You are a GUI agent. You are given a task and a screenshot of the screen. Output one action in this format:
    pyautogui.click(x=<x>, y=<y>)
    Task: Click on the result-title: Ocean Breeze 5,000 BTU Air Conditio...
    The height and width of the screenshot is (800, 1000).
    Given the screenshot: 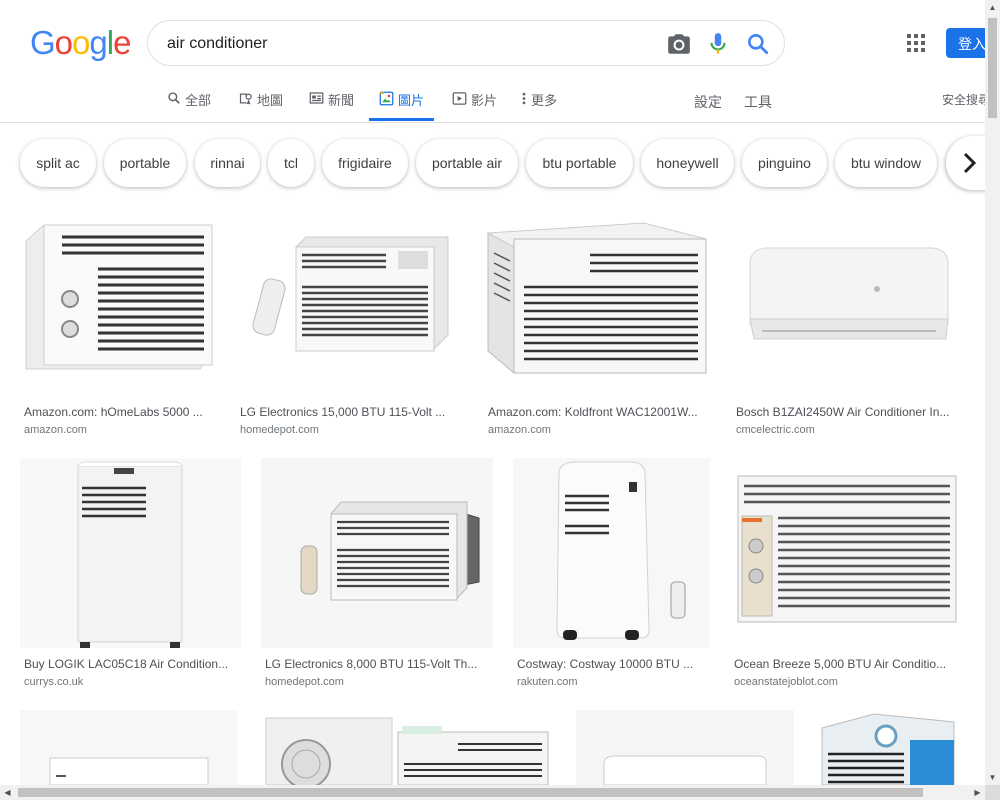 What is the action you would take?
    pyautogui.click(x=847, y=664)
    